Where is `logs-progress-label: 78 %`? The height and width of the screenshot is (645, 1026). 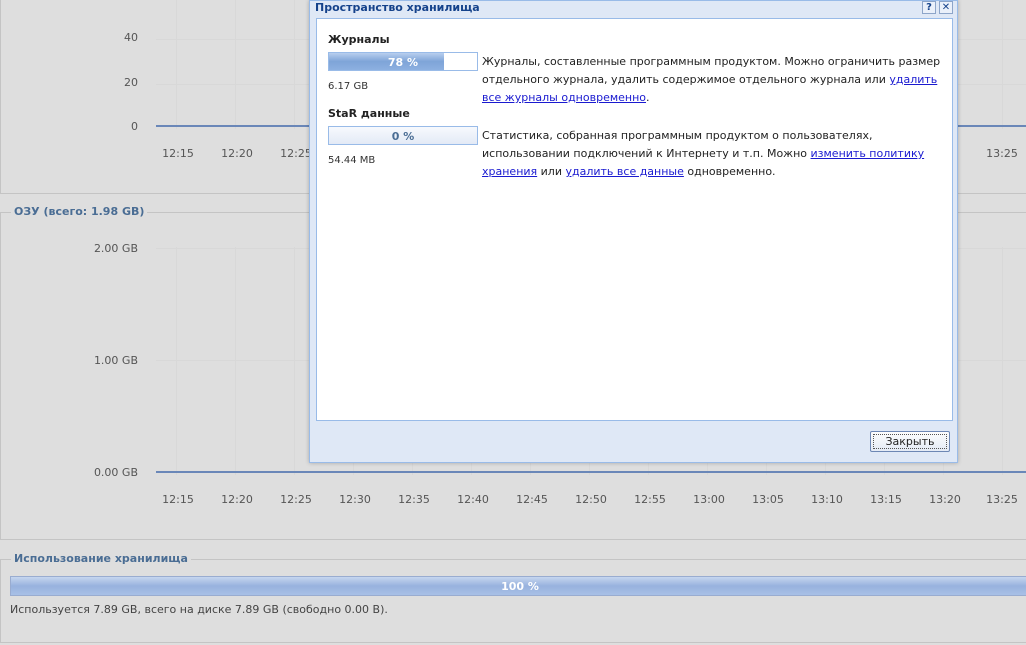
logs-progress-label: 78 % is located at coordinates (403, 62).